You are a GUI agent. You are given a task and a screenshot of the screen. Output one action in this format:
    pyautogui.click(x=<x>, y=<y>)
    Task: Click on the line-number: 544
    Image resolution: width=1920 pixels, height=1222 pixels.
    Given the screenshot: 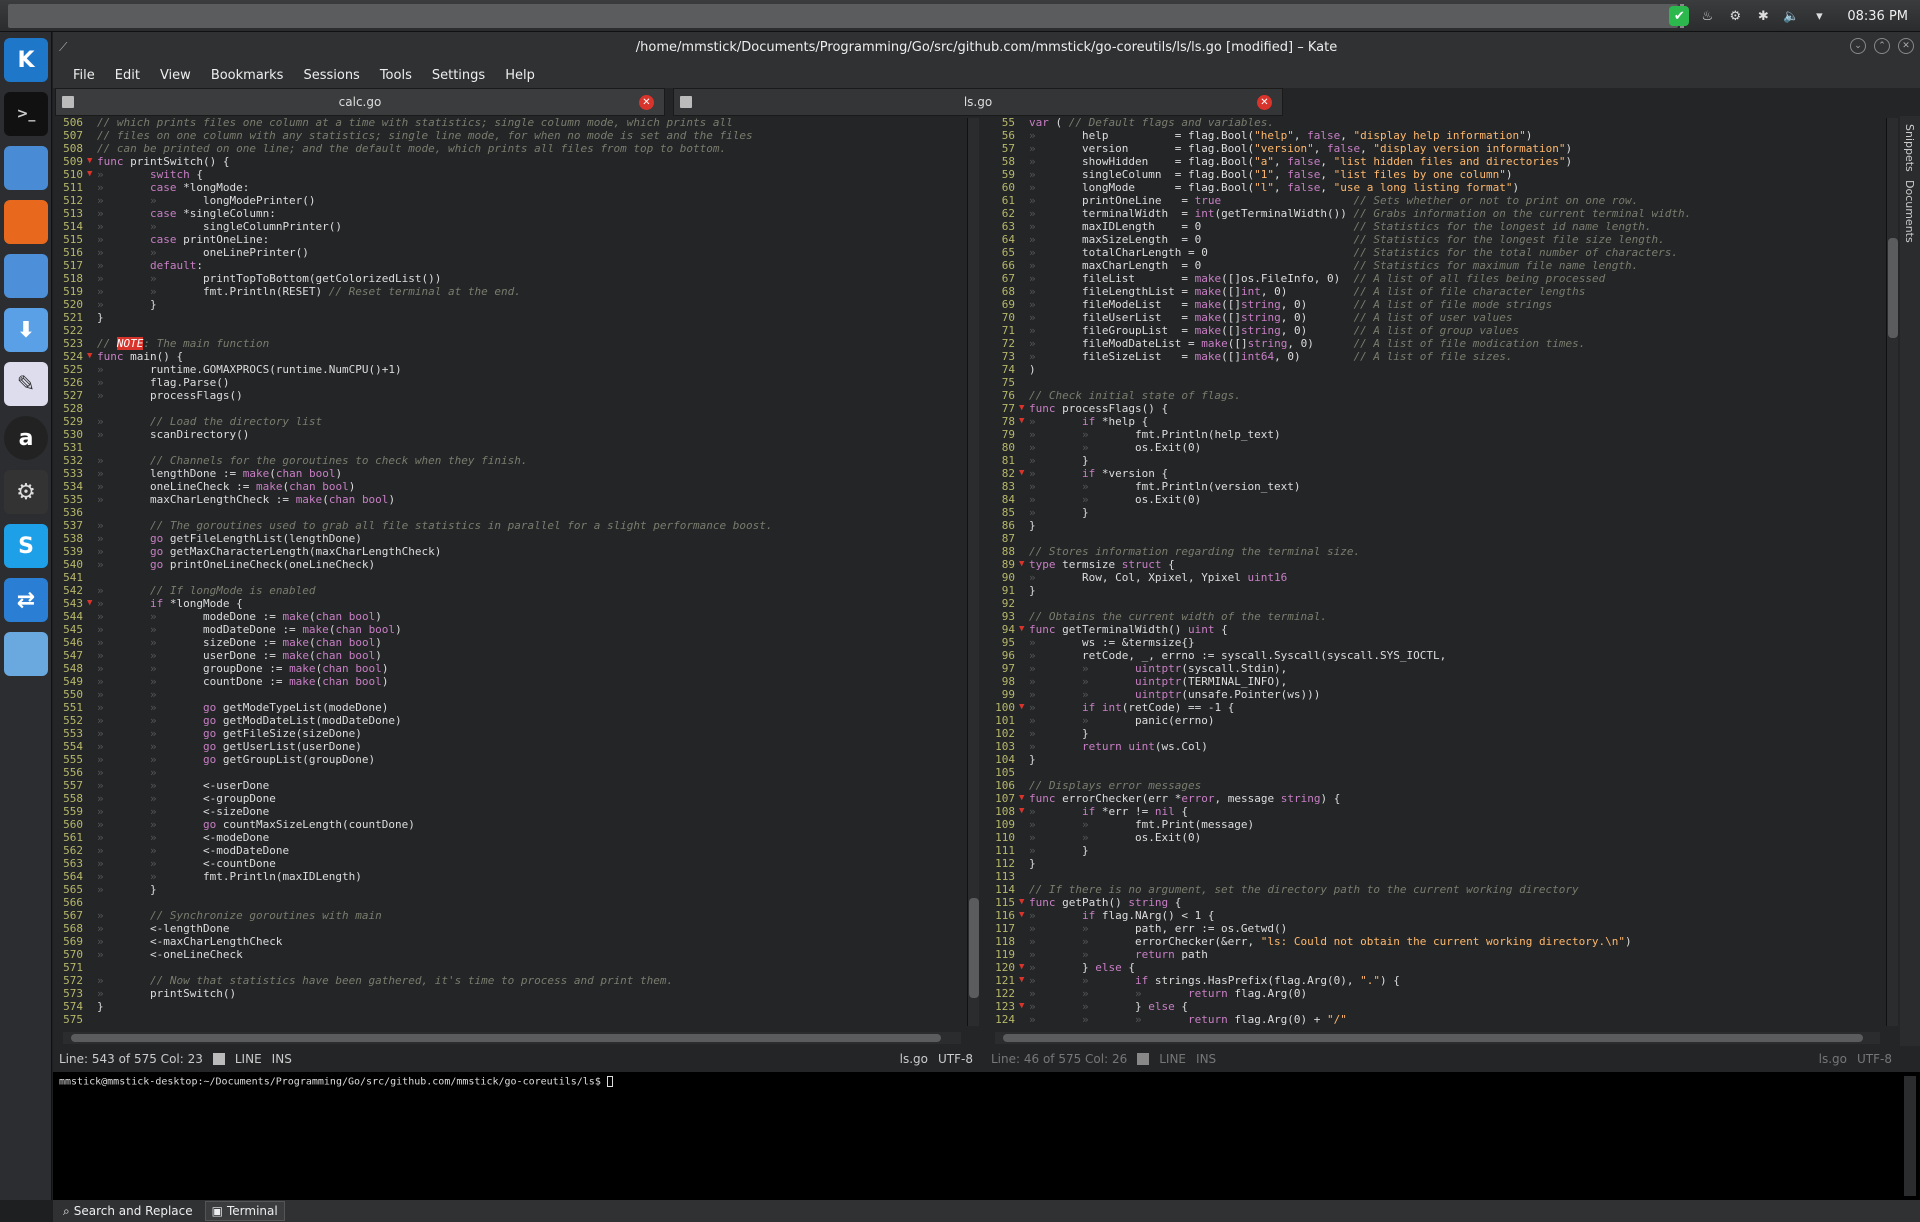 What is the action you would take?
    pyautogui.click(x=70, y=616)
    